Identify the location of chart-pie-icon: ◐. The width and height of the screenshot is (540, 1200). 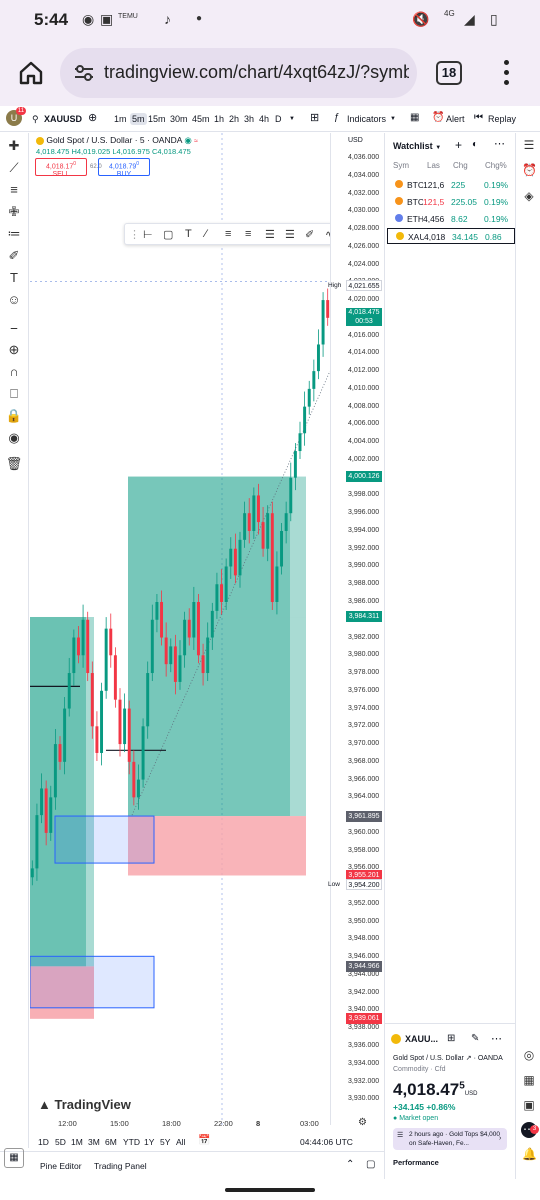
(475, 144).